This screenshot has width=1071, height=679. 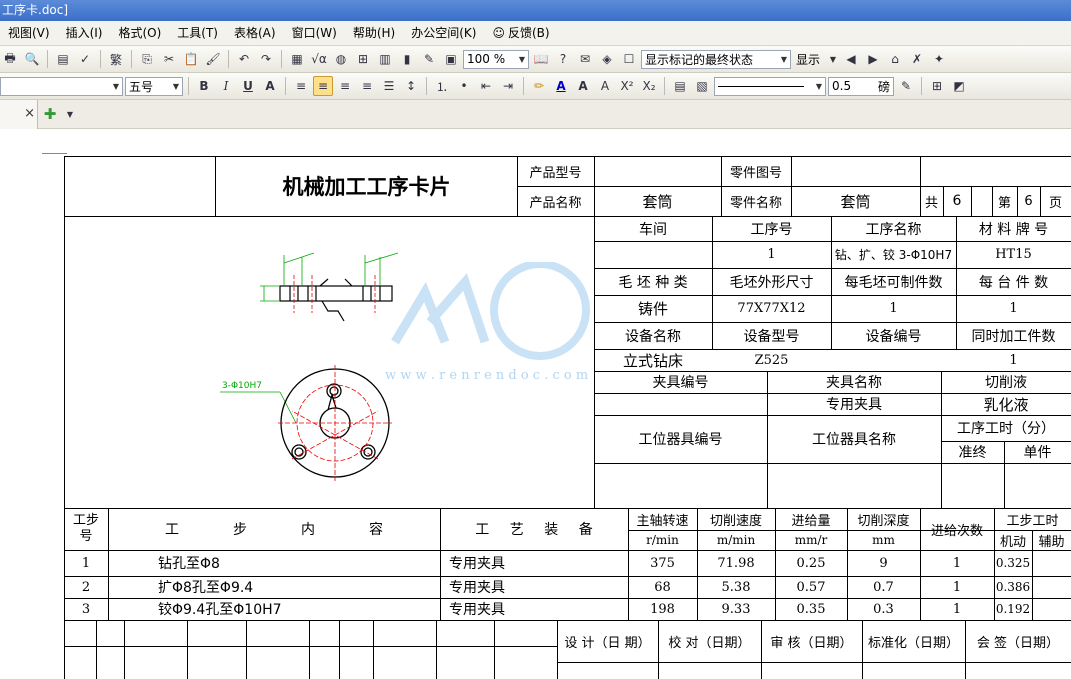 I want to click on menu-office-space: 办公空间(K), so click(x=443, y=33).